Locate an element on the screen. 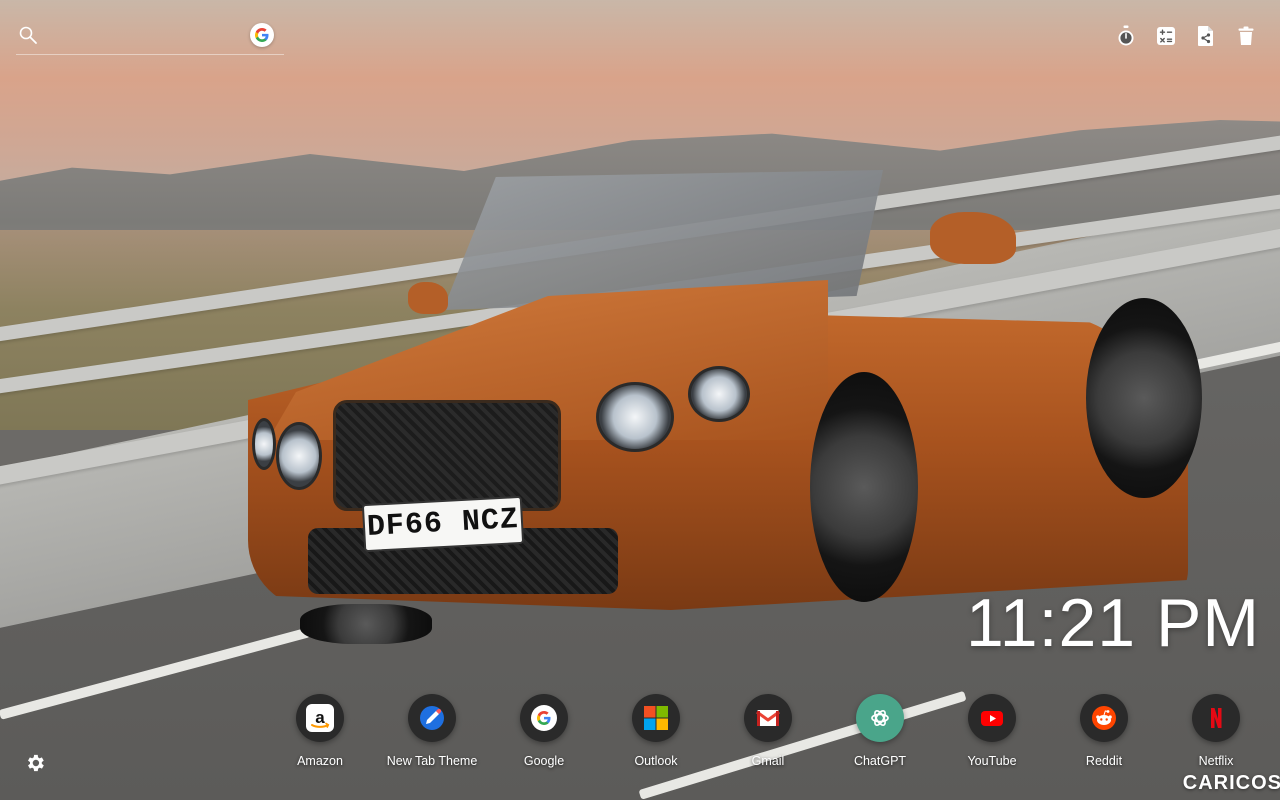  shortcut-label: YouTube is located at coordinates (992, 761).